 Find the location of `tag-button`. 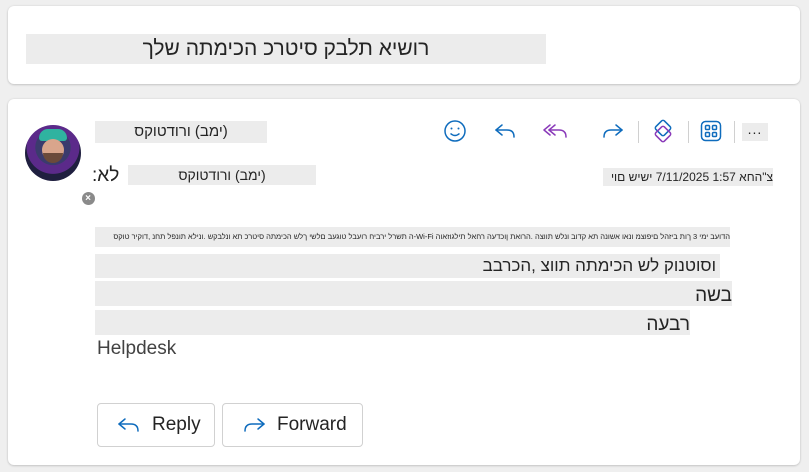

tag-button is located at coordinates (663, 131).